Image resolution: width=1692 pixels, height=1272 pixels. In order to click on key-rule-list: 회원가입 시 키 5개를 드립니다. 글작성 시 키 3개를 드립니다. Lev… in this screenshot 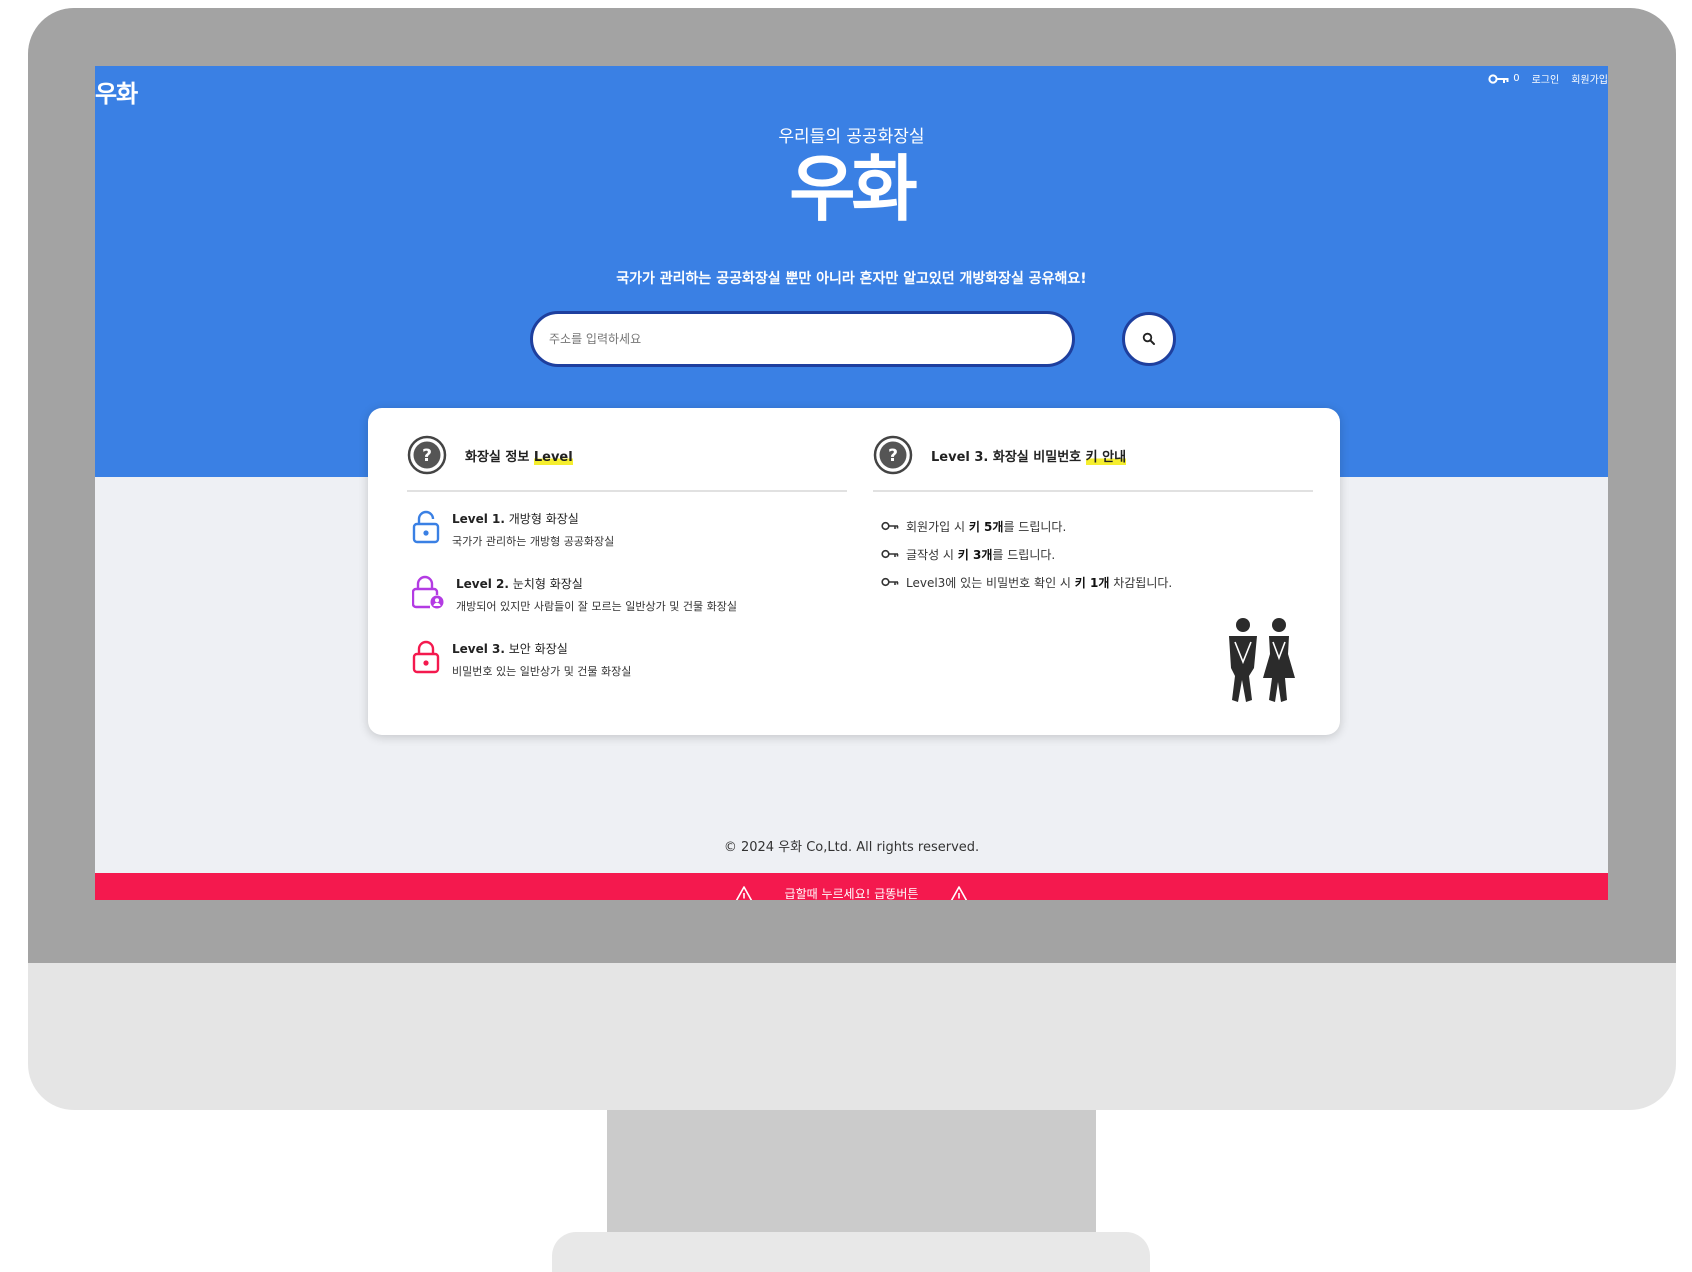, I will do `click(1093, 554)`.